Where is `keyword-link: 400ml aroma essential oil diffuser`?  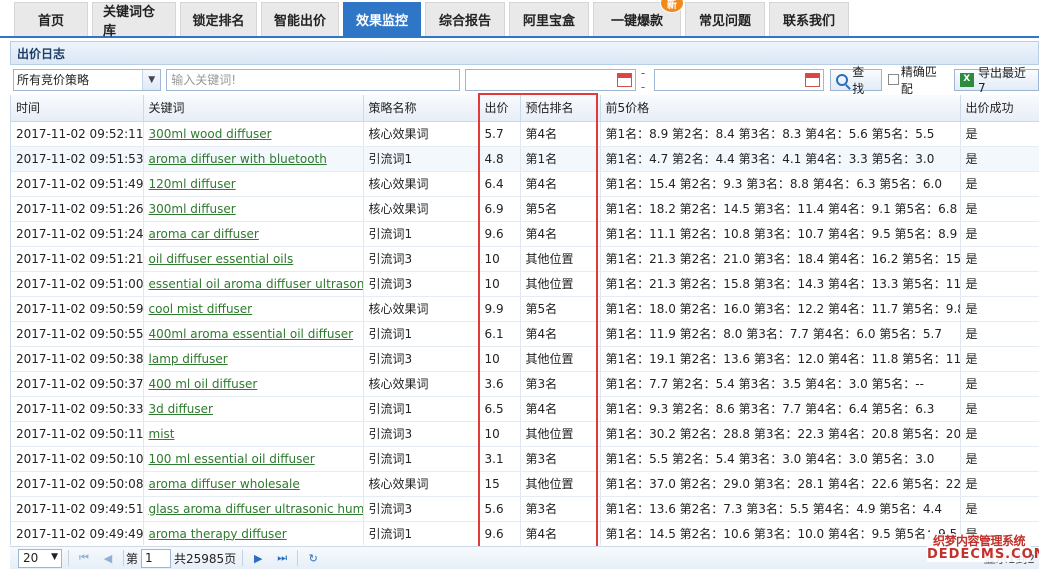 keyword-link: 400ml aroma essential oil diffuser is located at coordinates (251, 334).